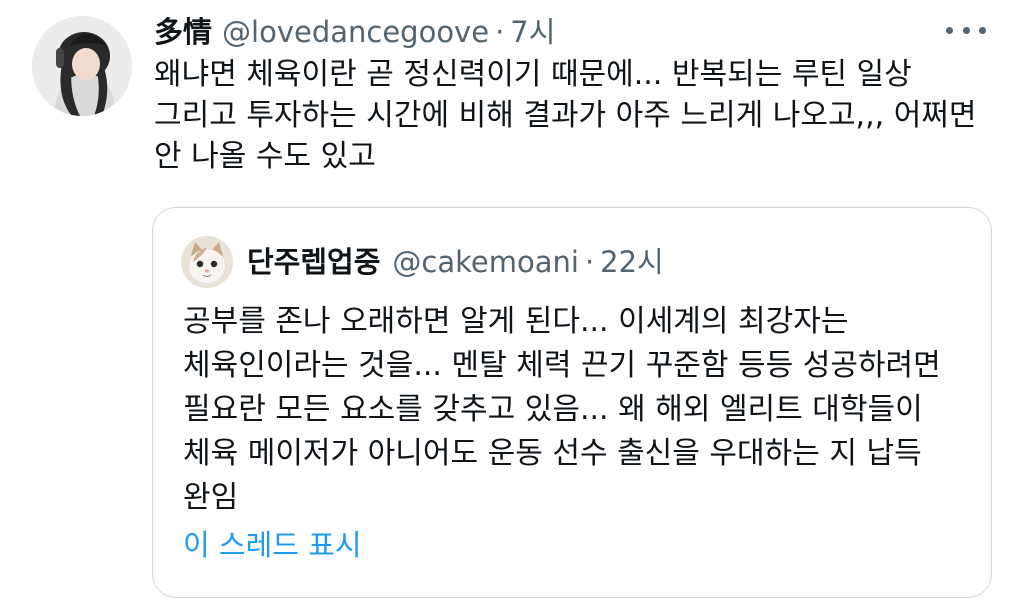 Image resolution: width=1024 pixels, height=605 pixels. Describe the element at coordinates (183, 32) in the screenshot. I see `display-name: 多情` at that location.